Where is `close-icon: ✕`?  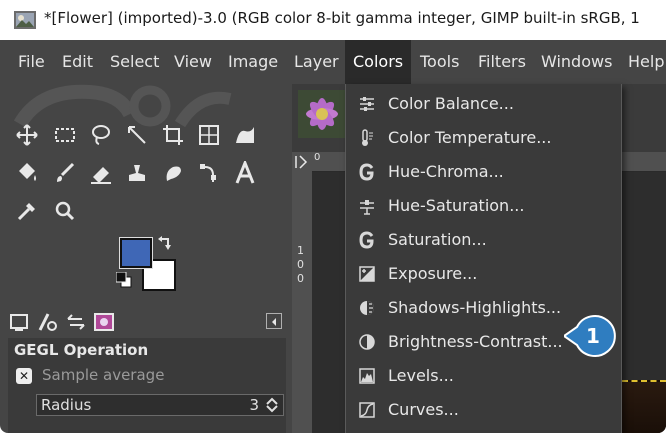 close-icon: ✕ is located at coordinates (24, 376).